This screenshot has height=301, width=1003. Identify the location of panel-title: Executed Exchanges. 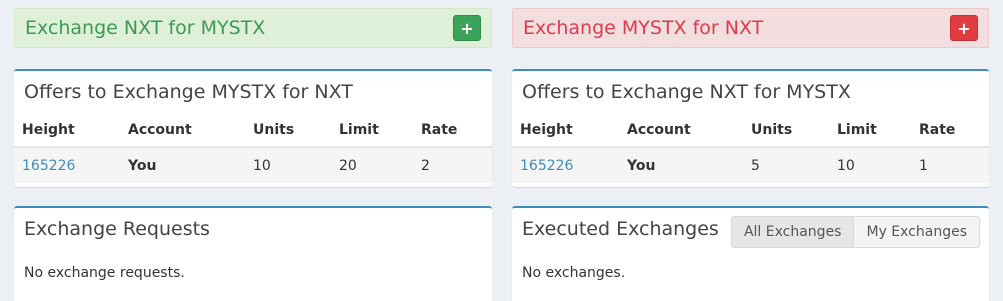
(620, 229).